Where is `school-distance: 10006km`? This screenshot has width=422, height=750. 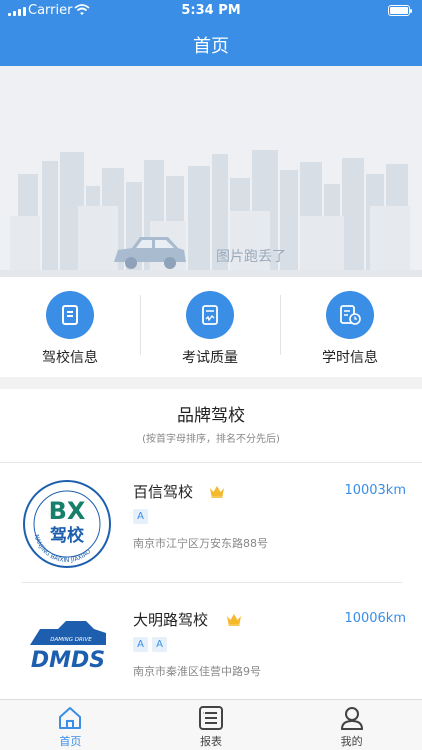
school-distance: 10006km is located at coordinates (375, 618).